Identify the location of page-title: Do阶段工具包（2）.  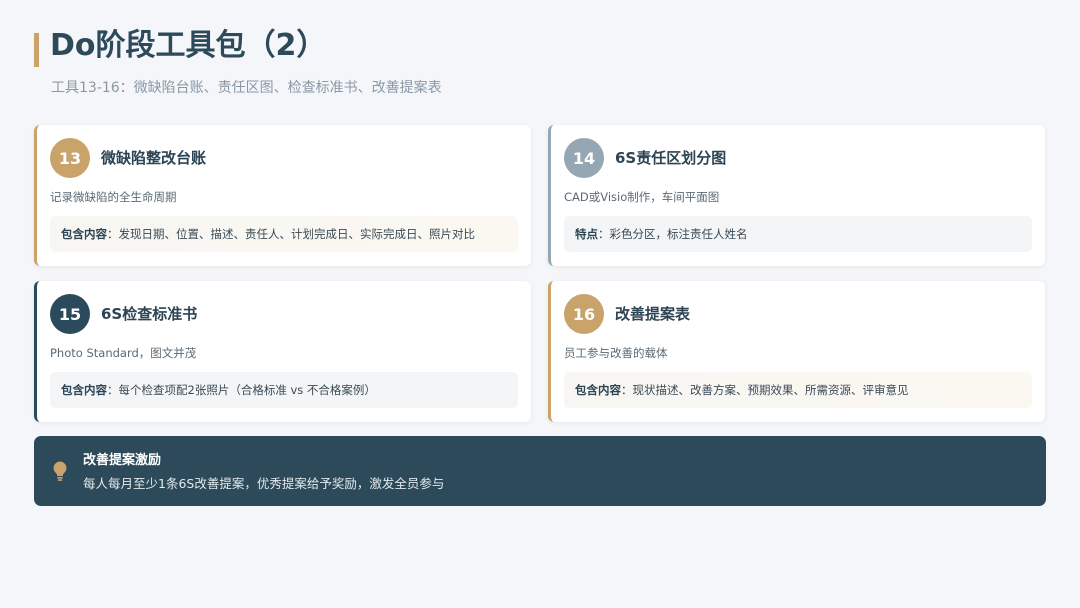
(188, 45).